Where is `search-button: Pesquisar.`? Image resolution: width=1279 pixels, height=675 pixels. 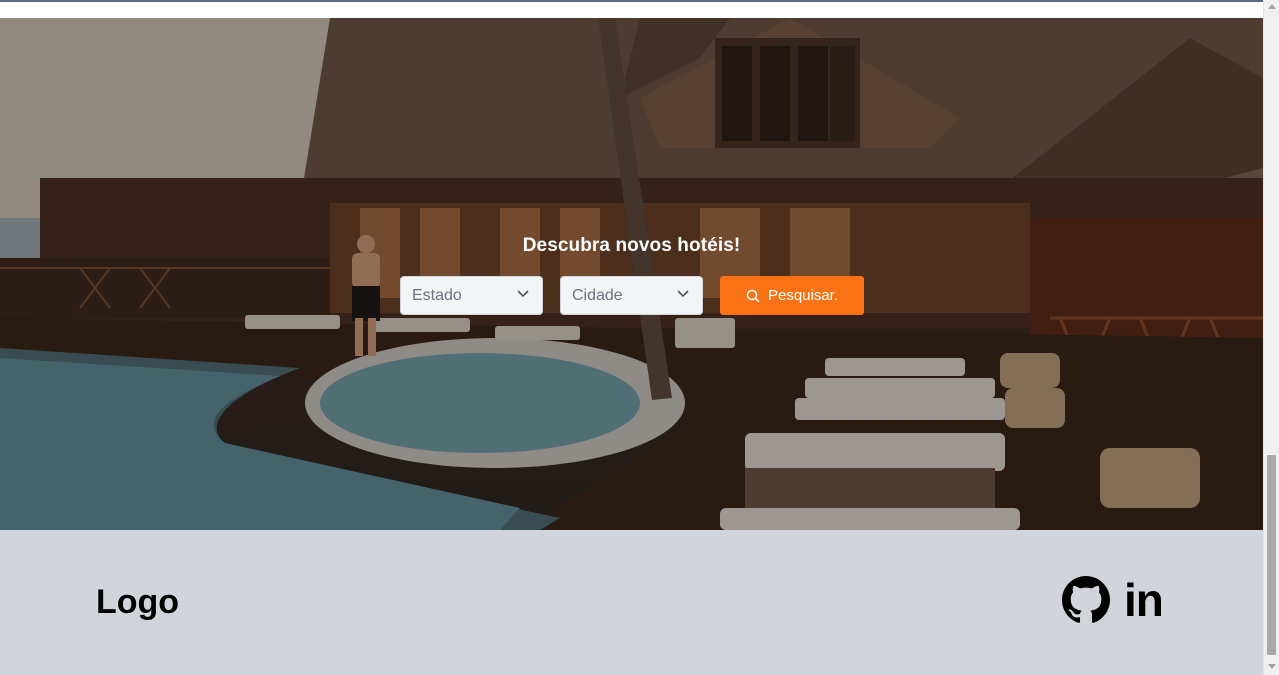 search-button: Pesquisar. is located at coordinates (792, 295).